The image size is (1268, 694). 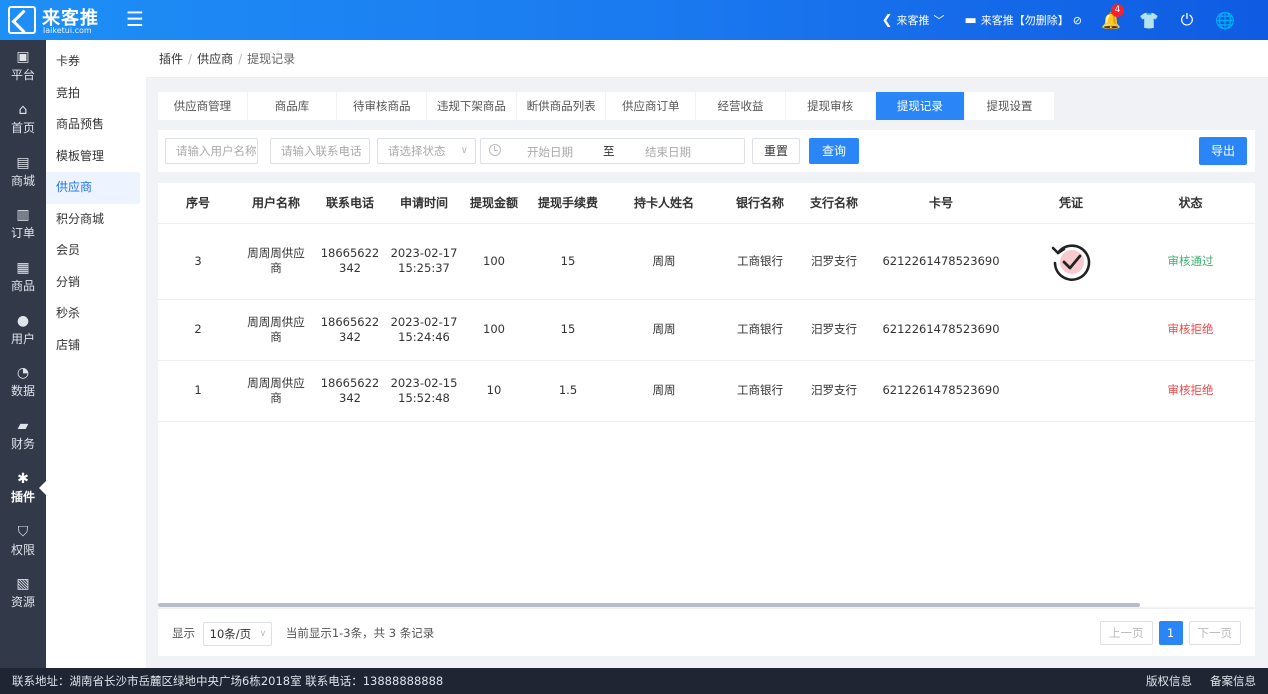 I want to click on store-switcher: ❮ 来客推 ﹀, so click(x=913, y=20).